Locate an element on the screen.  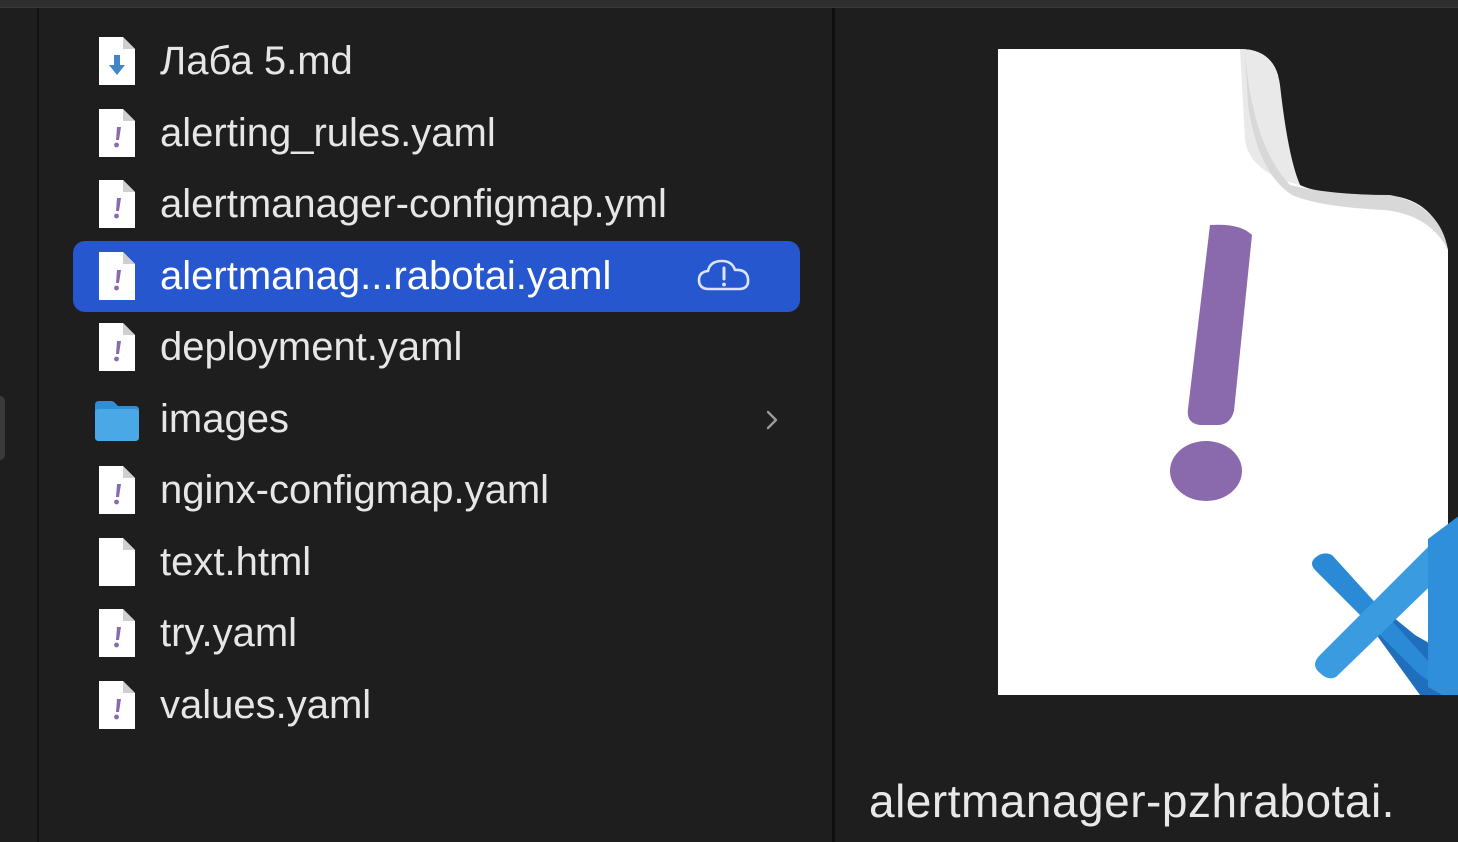
file-name: images is located at coordinates (224, 418).